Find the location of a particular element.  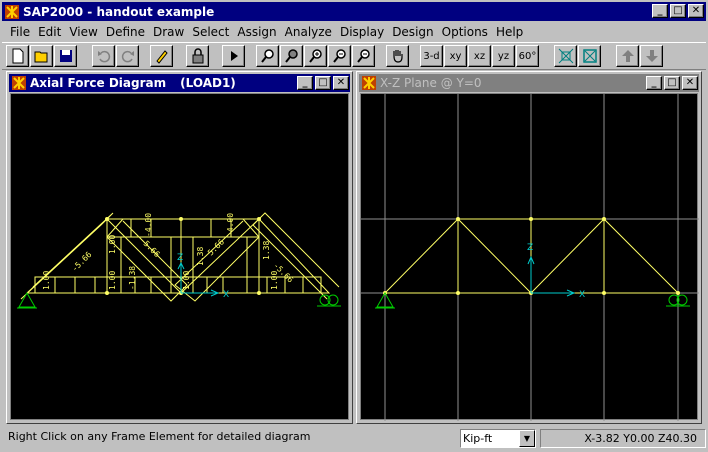

play-icon is located at coordinates (234, 56).